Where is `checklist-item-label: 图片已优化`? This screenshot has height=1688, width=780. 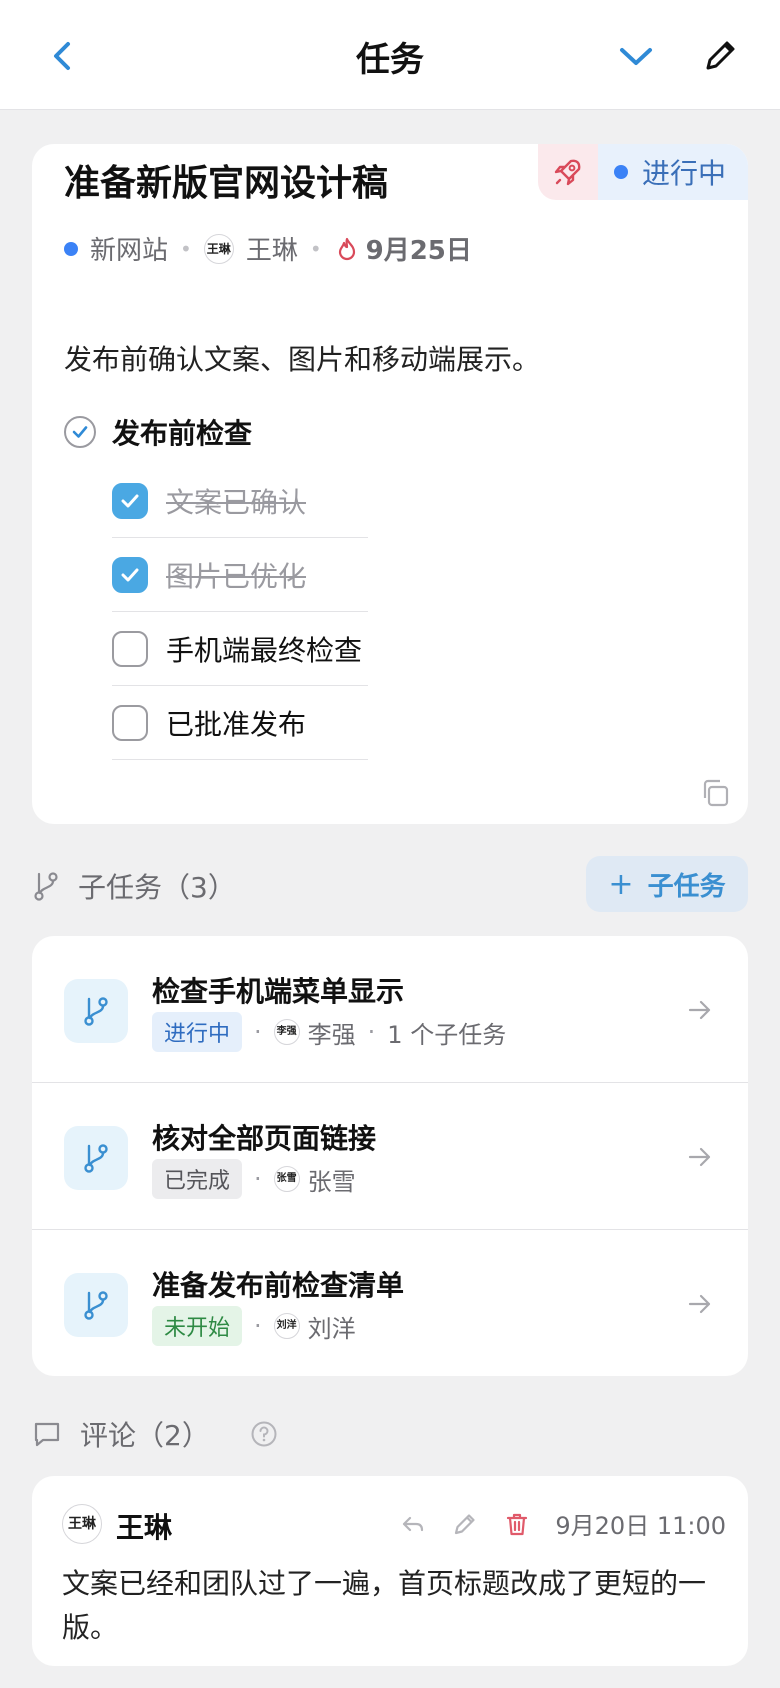 checklist-item-label: 图片已优化 is located at coordinates (236, 576).